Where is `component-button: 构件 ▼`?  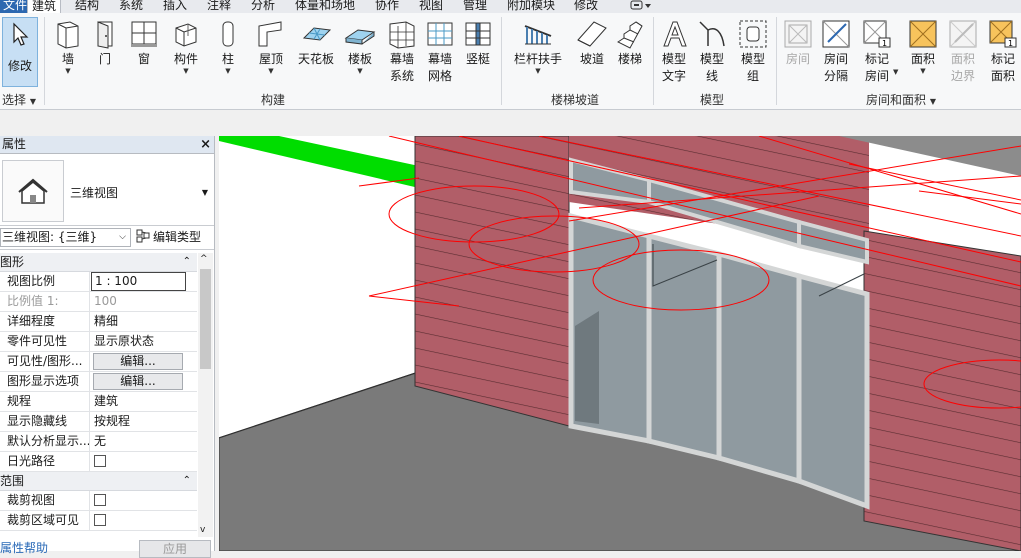 component-button: 构件 ▼ is located at coordinates (186, 46).